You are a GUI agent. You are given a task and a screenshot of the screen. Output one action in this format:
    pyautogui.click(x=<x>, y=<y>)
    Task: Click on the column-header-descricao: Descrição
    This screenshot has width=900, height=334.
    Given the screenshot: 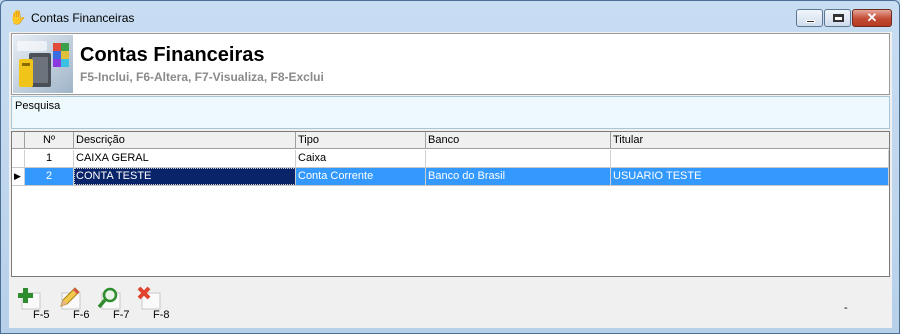 What is the action you would take?
    pyautogui.click(x=185, y=140)
    